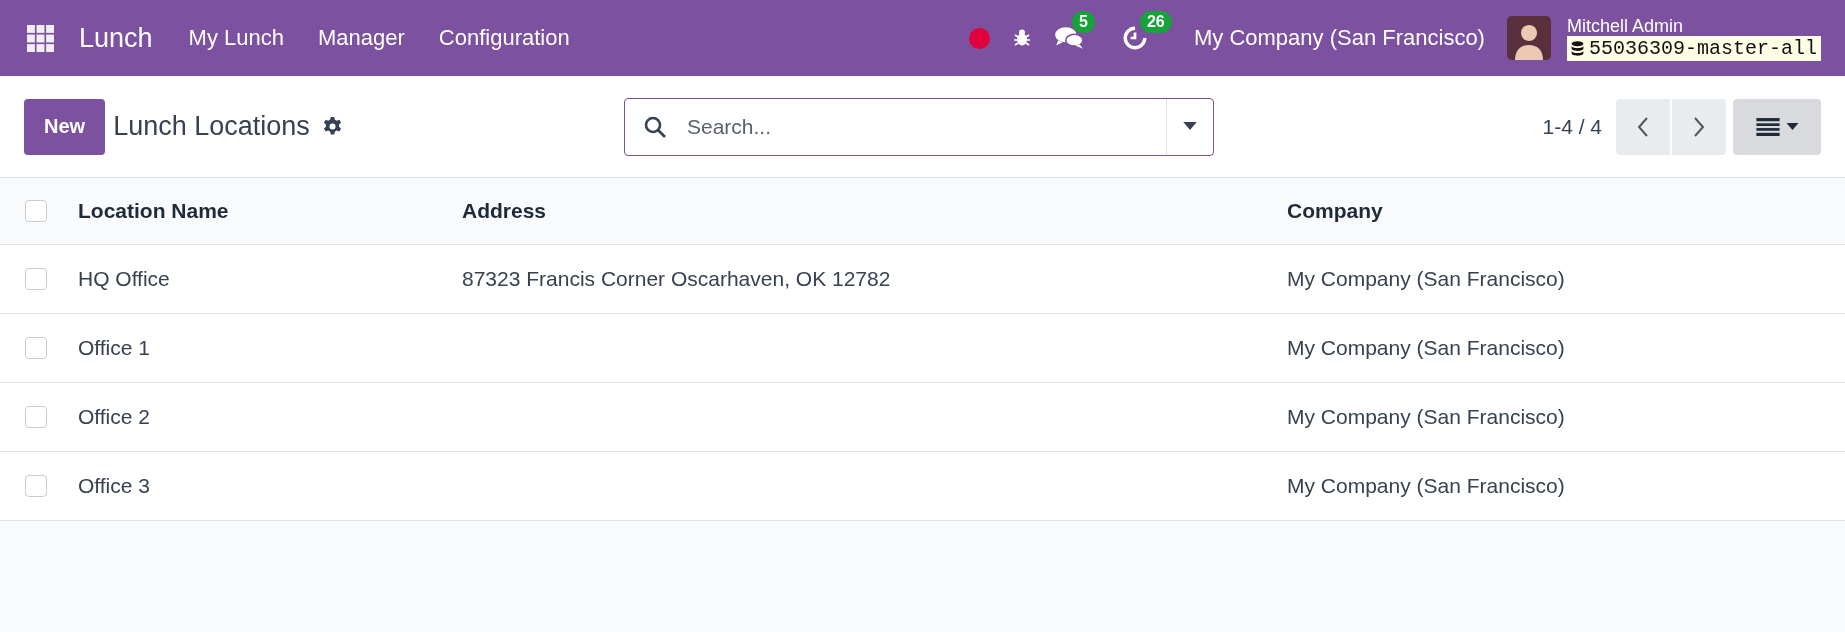  Describe the element at coordinates (211, 126) in the screenshot. I see `page-title: Lunch Locations` at that location.